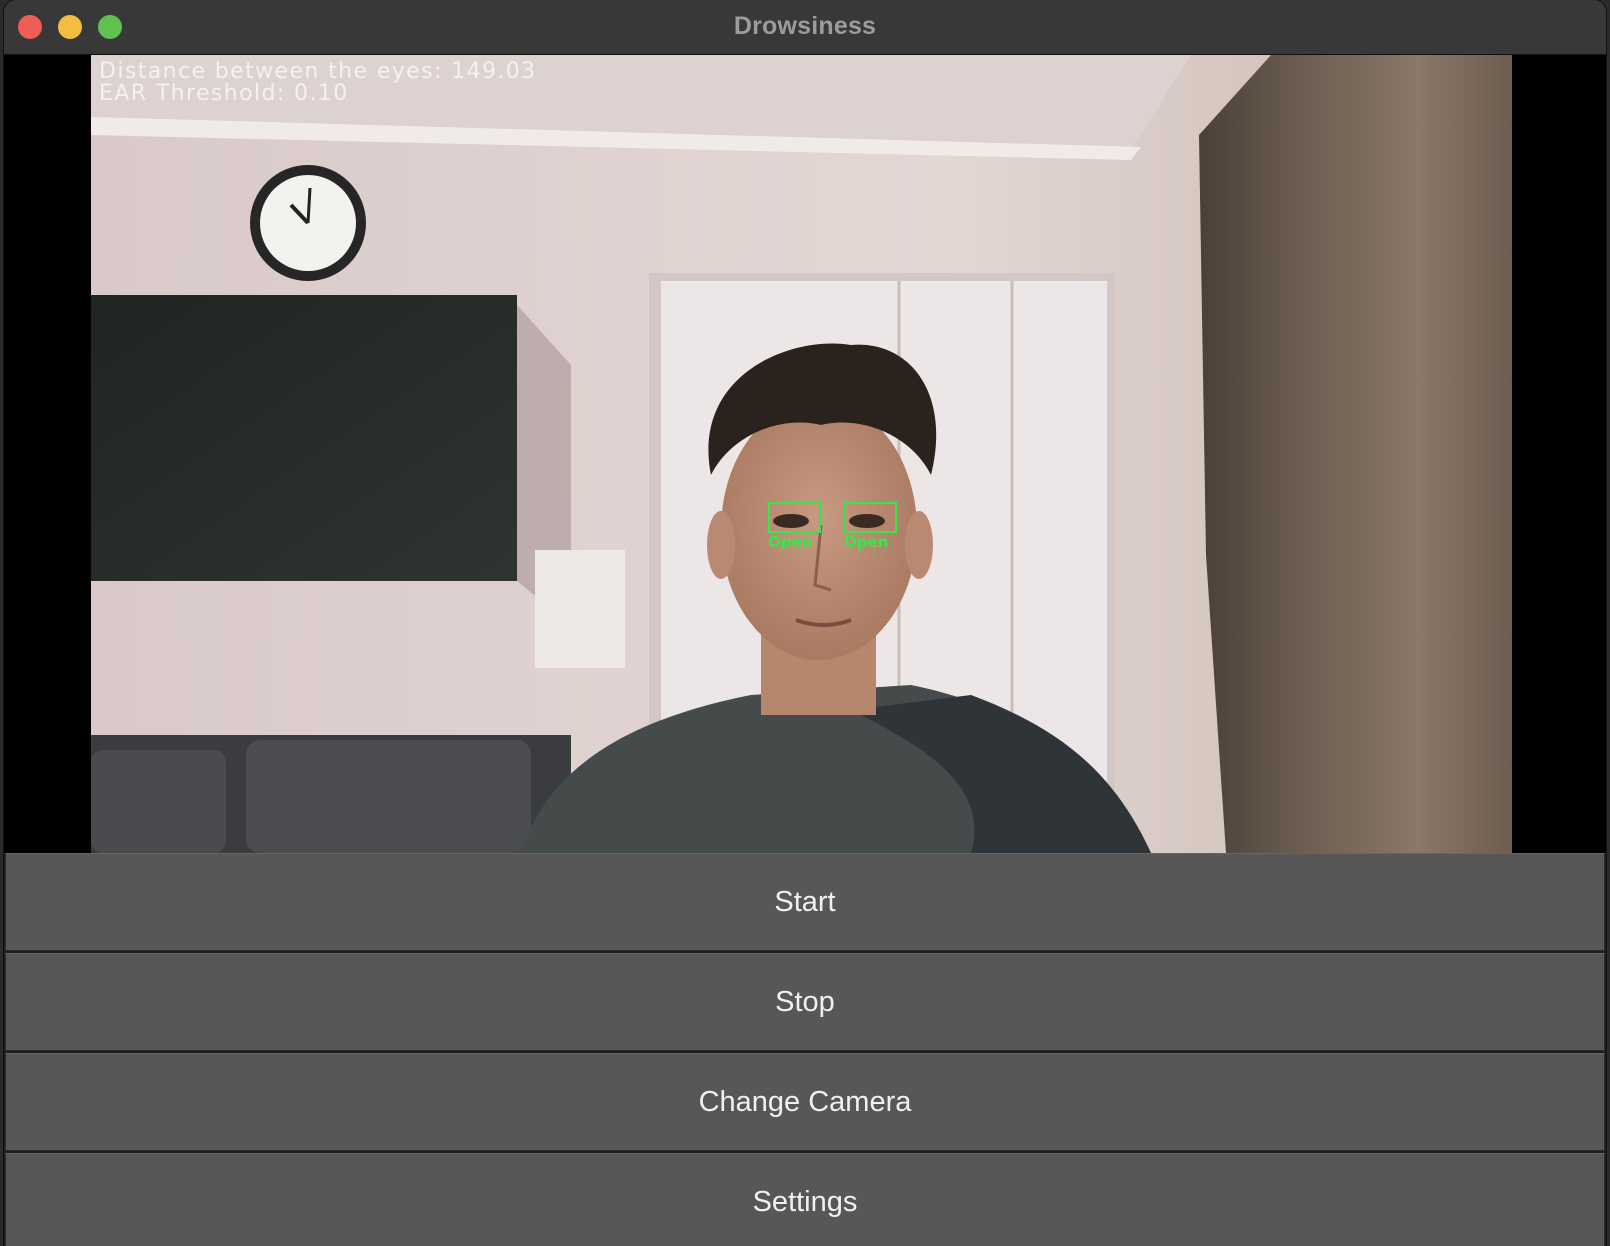 This screenshot has width=1610, height=1246. What do you see at coordinates (805, 902) in the screenshot?
I see `start-button: Start` at bounding box center [805, 902].